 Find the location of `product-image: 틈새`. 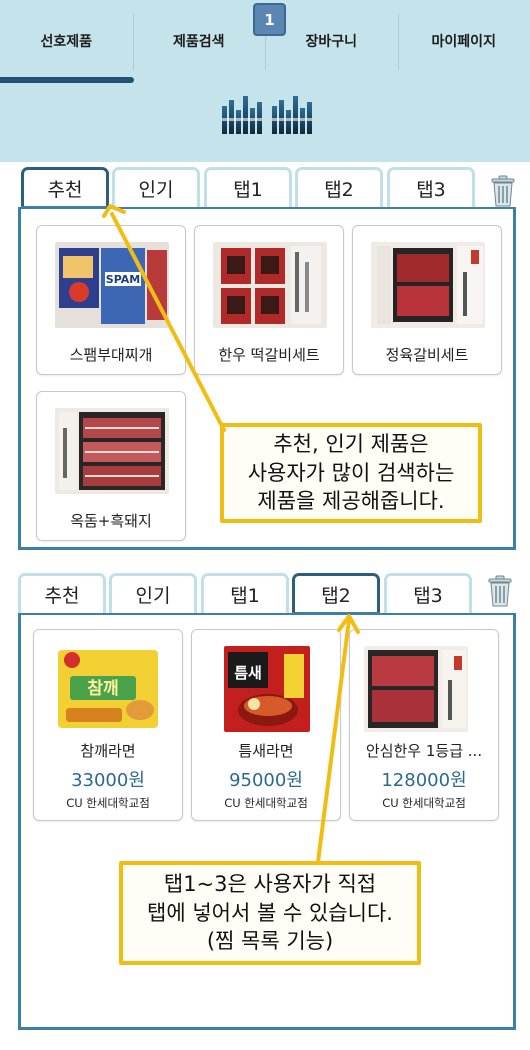

product-image: 틈새 is located at coordinates (267, 689).